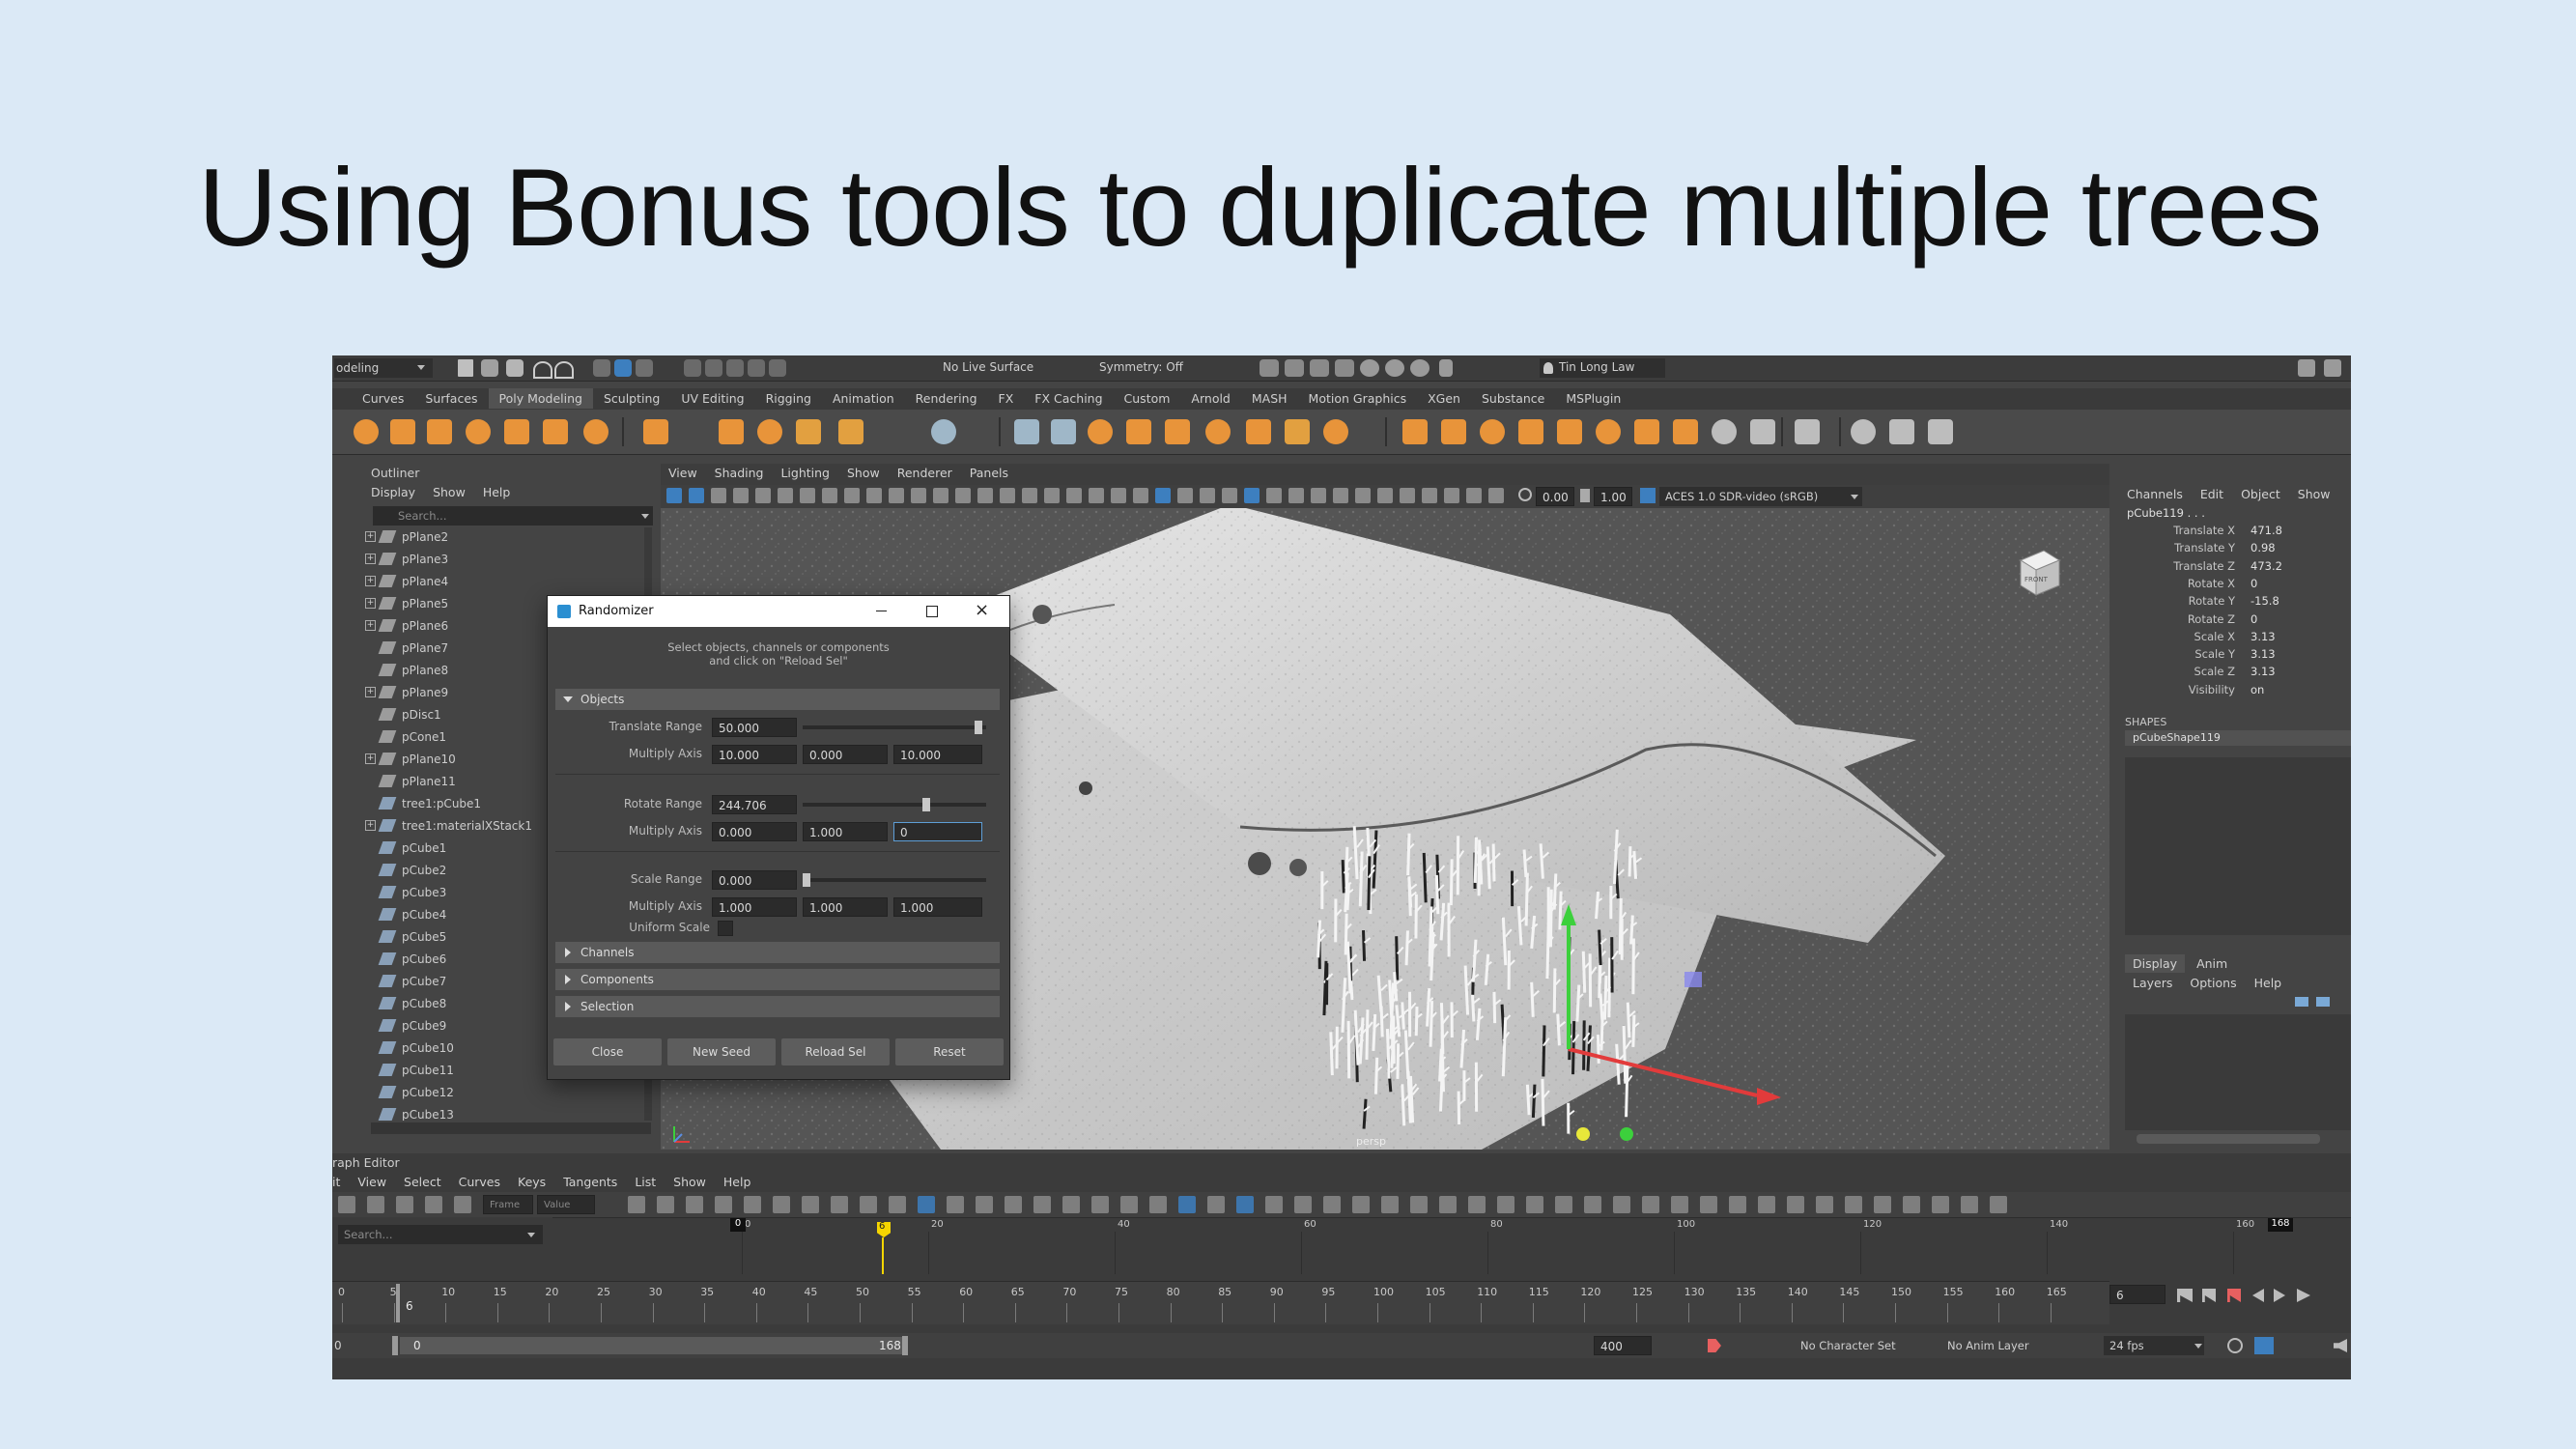  I want to click on graph-editor-menu-item: Tangents, so click(590, 1182).